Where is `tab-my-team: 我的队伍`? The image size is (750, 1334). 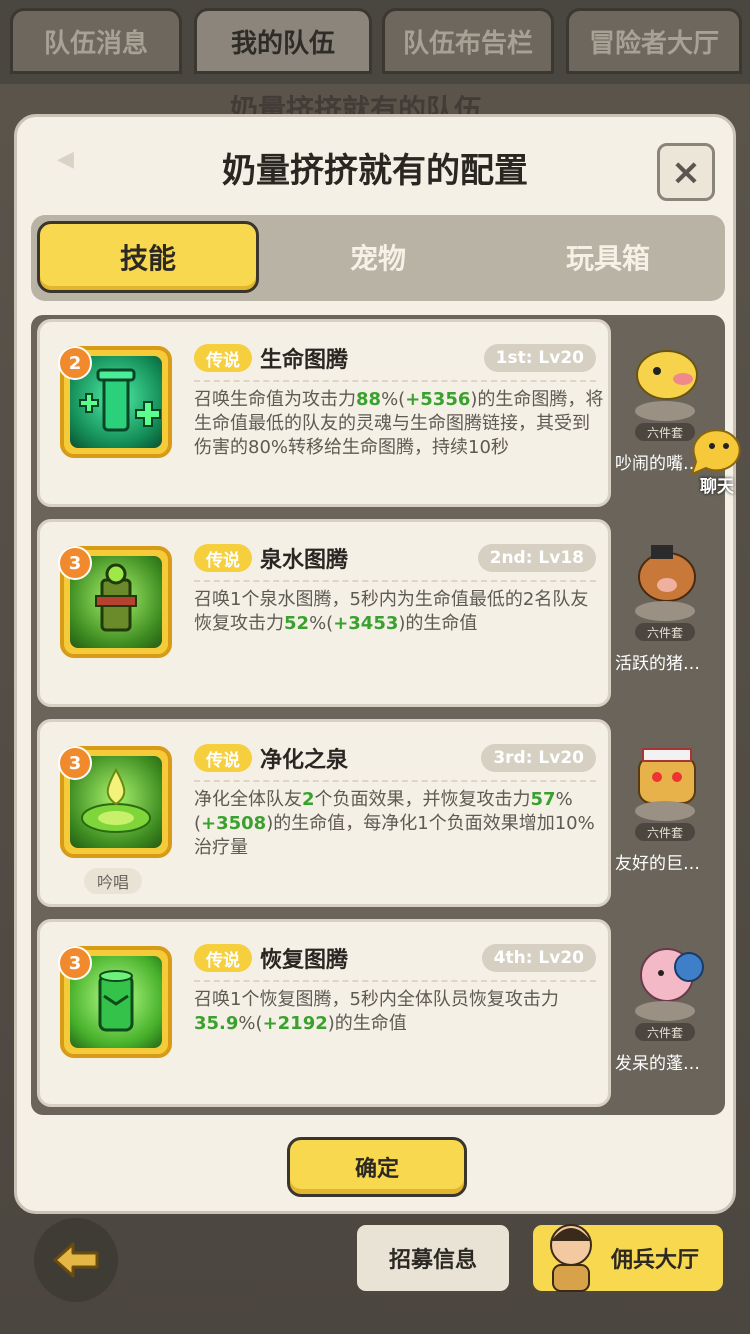
tab-my-team: 我的队伍 is located at coordinates (283, 41).